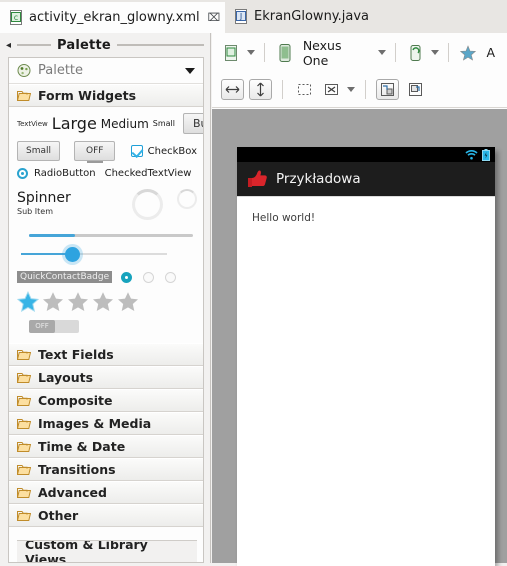 Image resolution: width=507 pixels, height=566 pixels. I want to click on tab-label: activity_ekran_glowny.xml, so click(114, 17).